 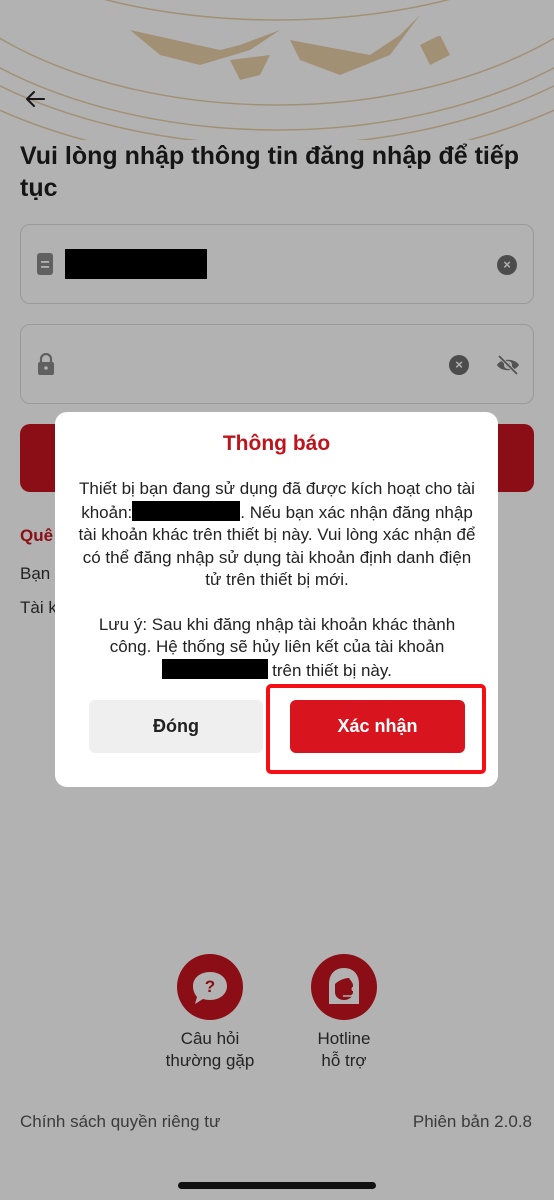 I want to click on close-button: Đóng, so click(x=176, y=726).